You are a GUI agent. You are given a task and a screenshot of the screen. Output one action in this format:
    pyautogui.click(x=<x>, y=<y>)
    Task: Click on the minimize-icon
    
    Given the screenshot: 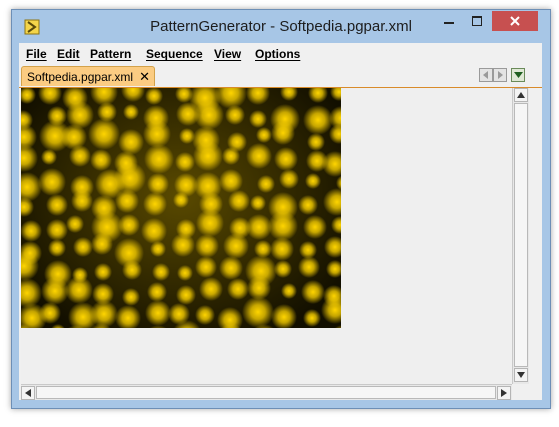 What is the action you would take?
    pyautogui.click(x=448, y=23)
    